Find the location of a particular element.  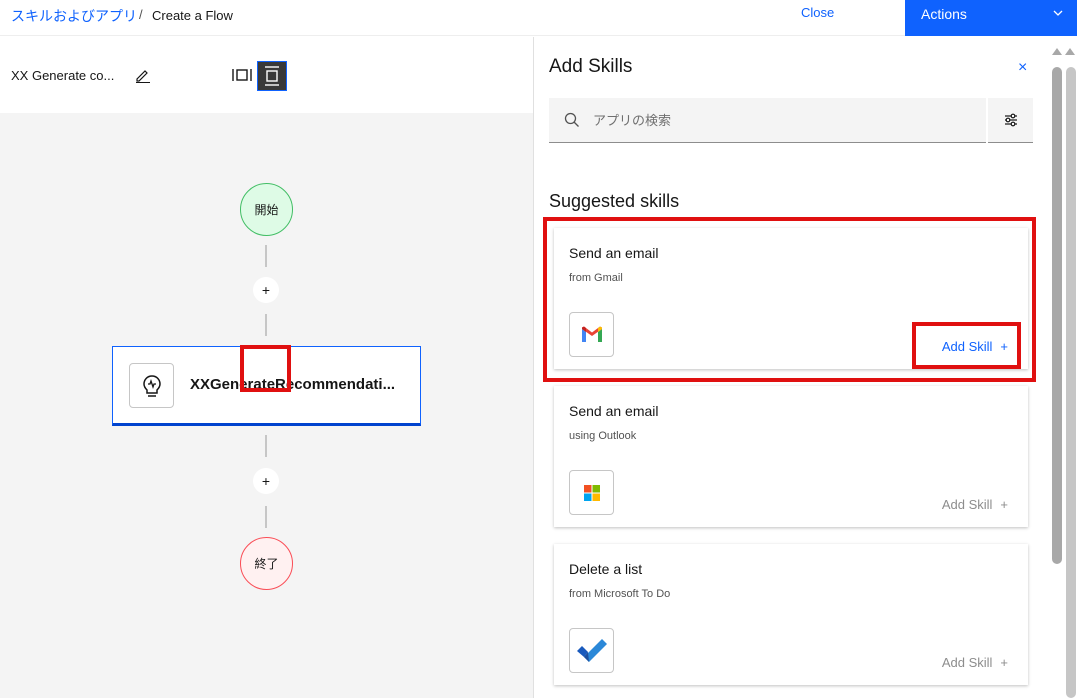

skill-card-title: Delete a list is located at coordinates (606, 569).